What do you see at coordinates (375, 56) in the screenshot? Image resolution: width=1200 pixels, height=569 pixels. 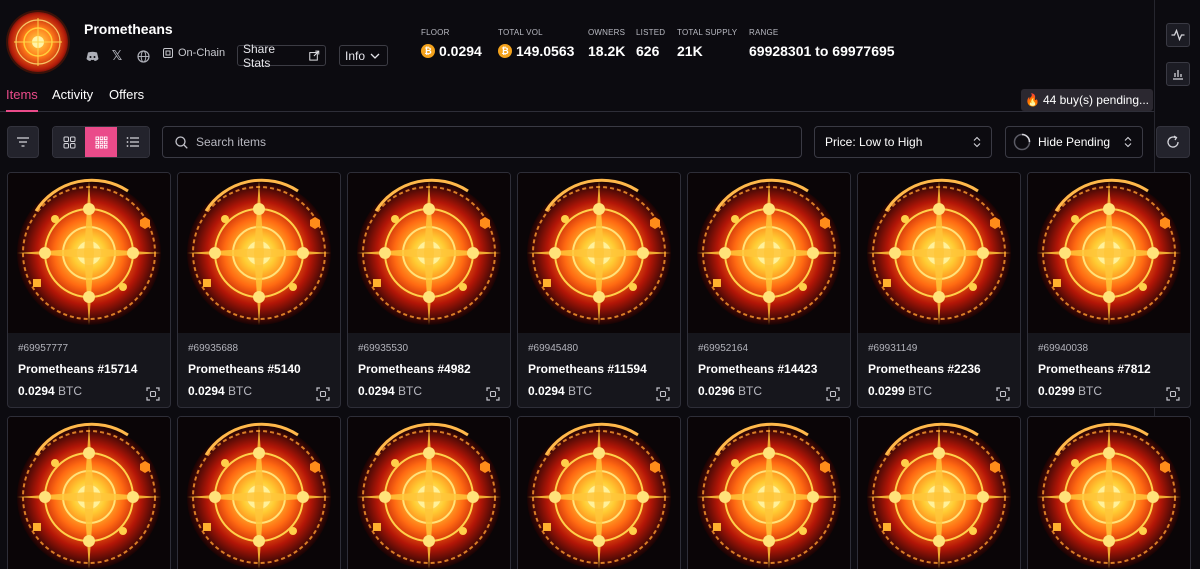 I see `chevron-down-icon` at bounding box center [375, 56].